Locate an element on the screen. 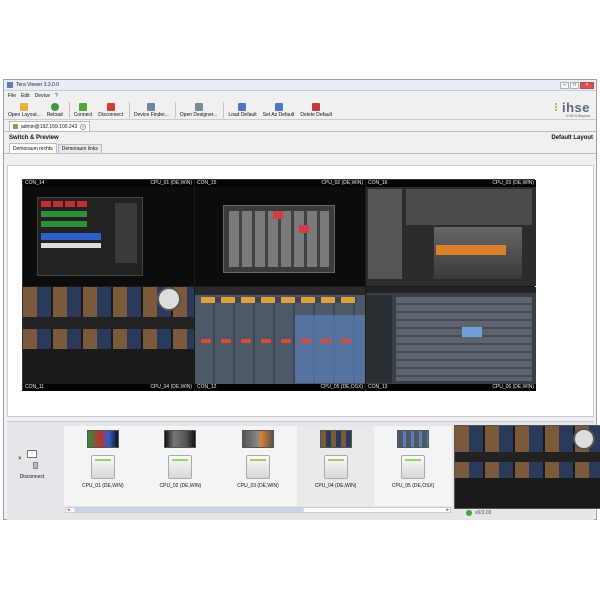  menu-file: File is located at coordinates (12, 96).